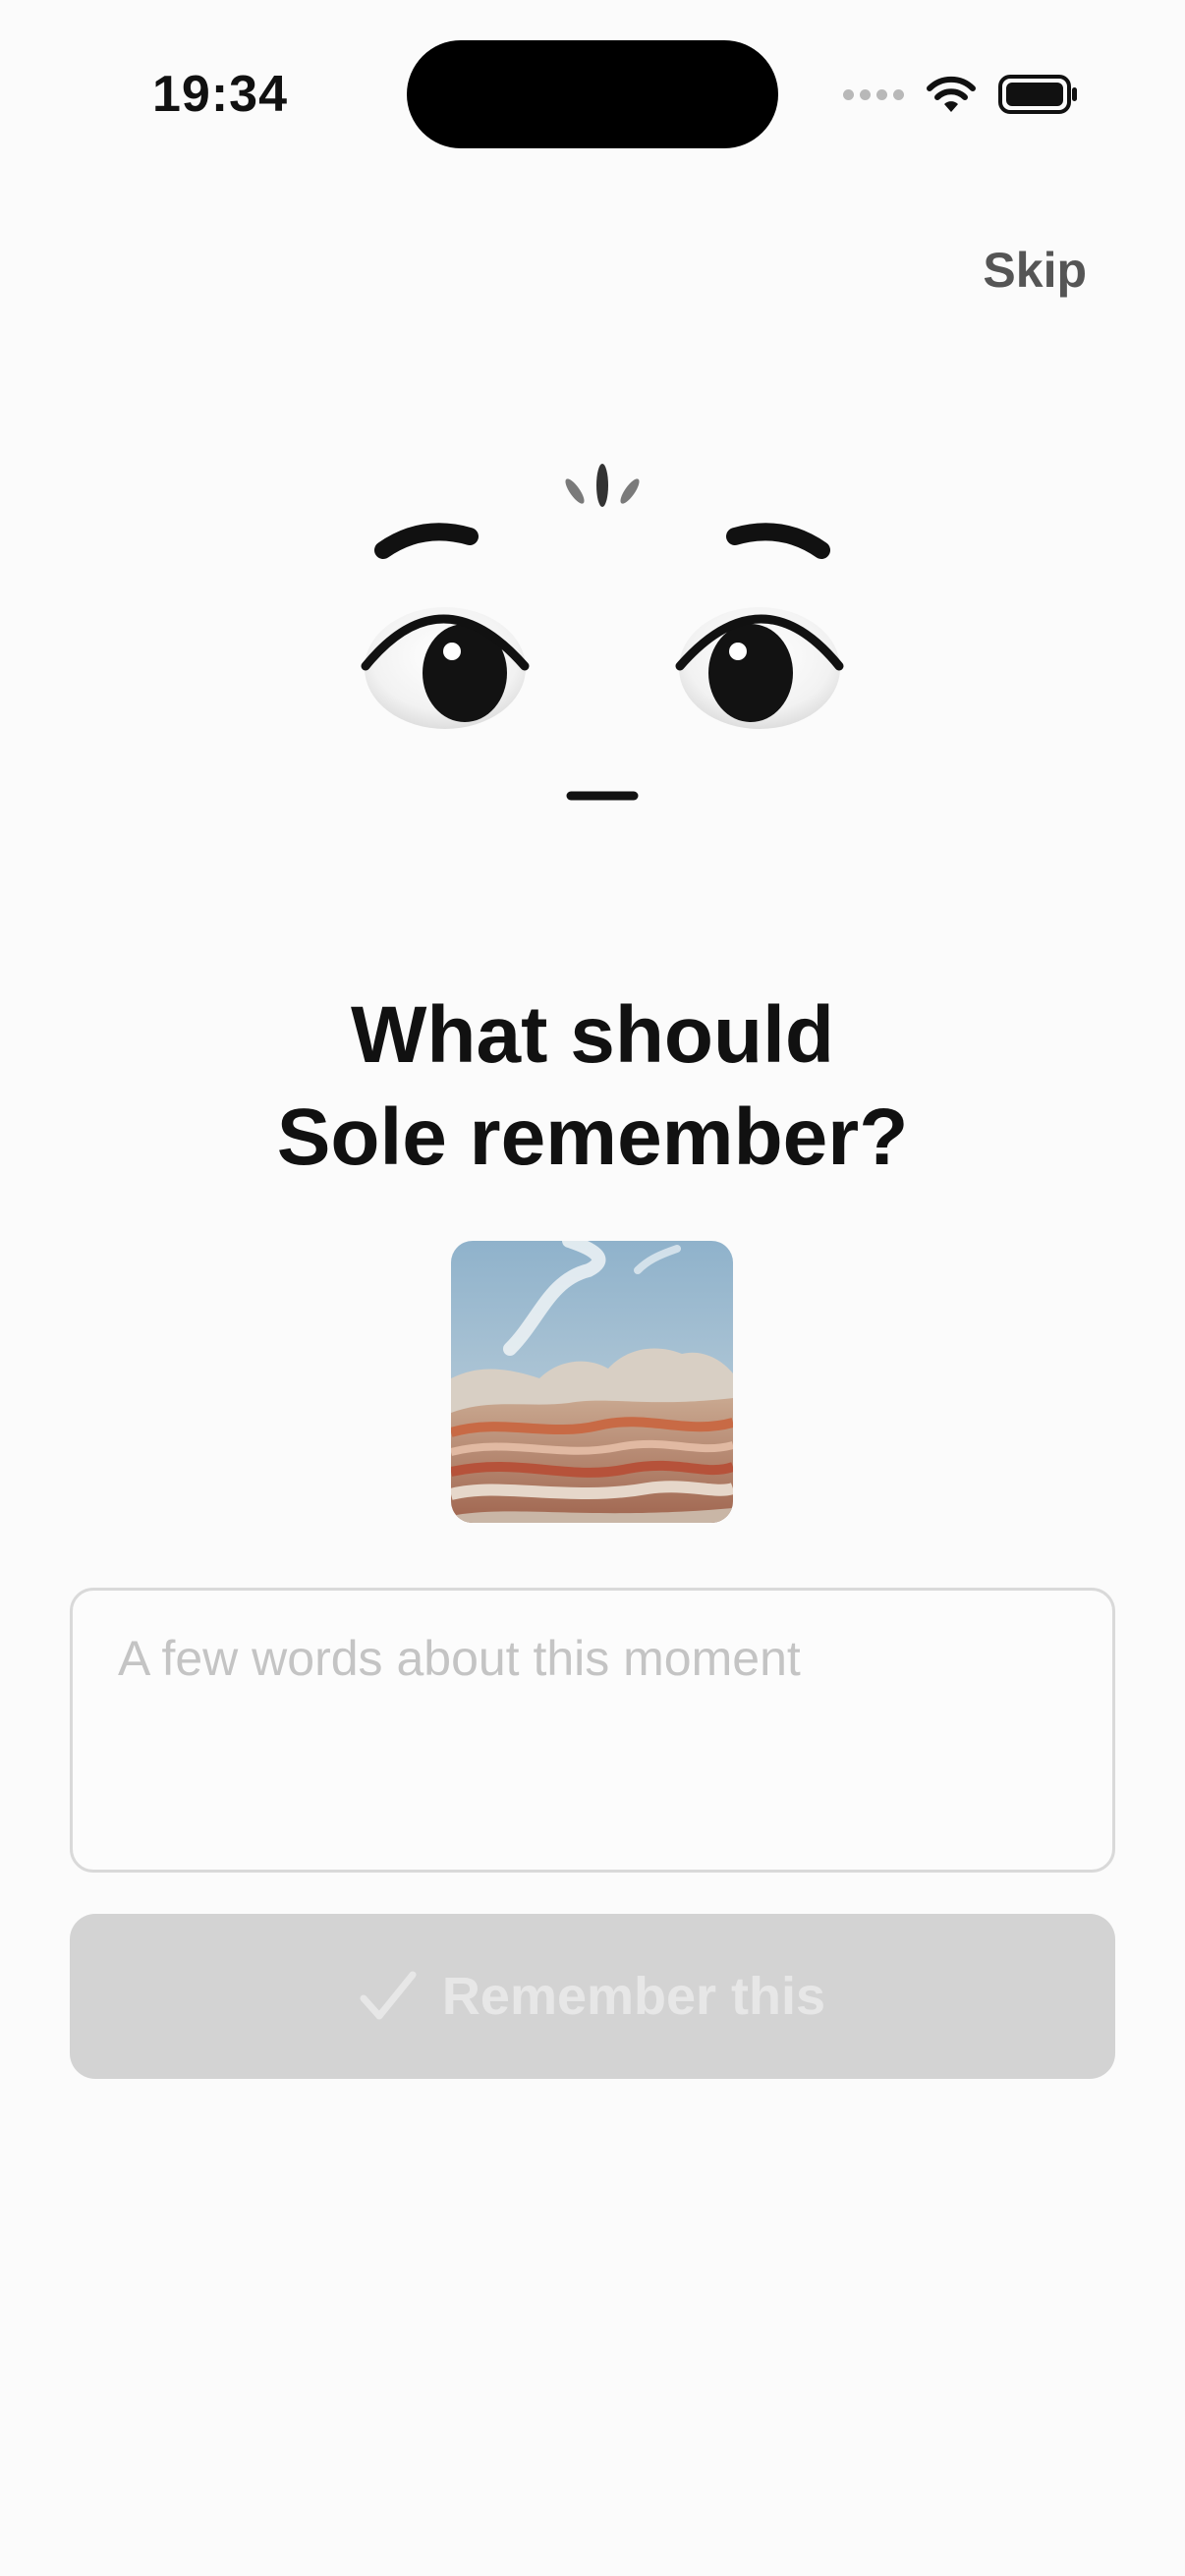 Image resolution: width=1185 pixels, height=2576 pixels. Describe the element at coordinates (592, 94) in the screenshot. I see `dynamic-island` at that location.